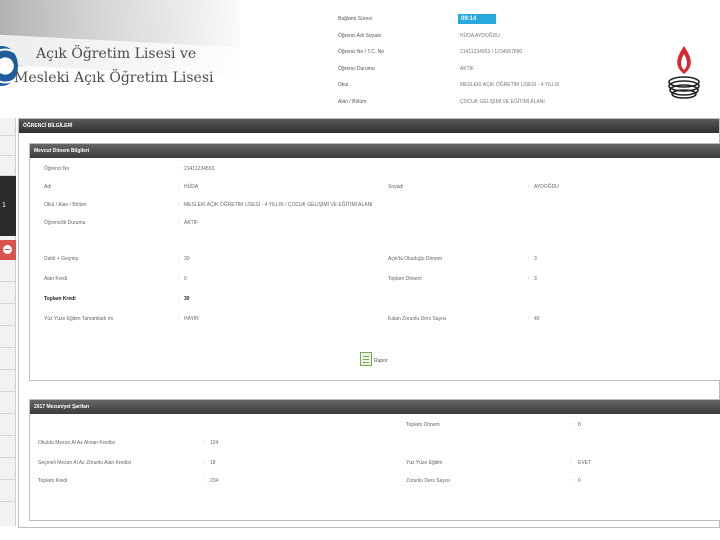  What do you see at coordinates (579, 481) in the screenshot?
I see `req5-value: 0` at bounding box center [579, 481].